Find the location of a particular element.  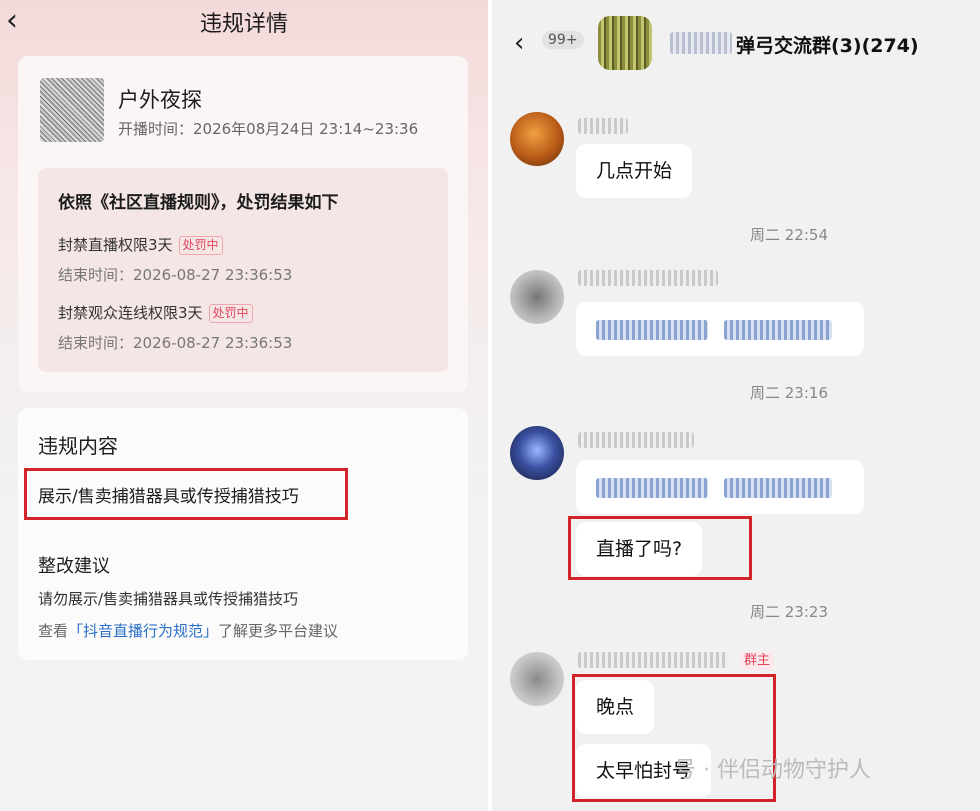

penalty-label: 封禁观众连线权限3天 is located at coordinates (130, 313).